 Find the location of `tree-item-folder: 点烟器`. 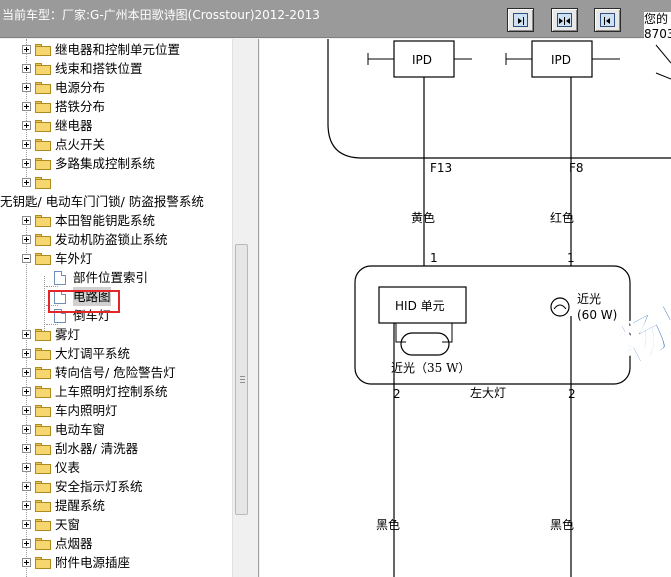

tree-item-folder: 点烟器 is located at coordinates (116, 543).